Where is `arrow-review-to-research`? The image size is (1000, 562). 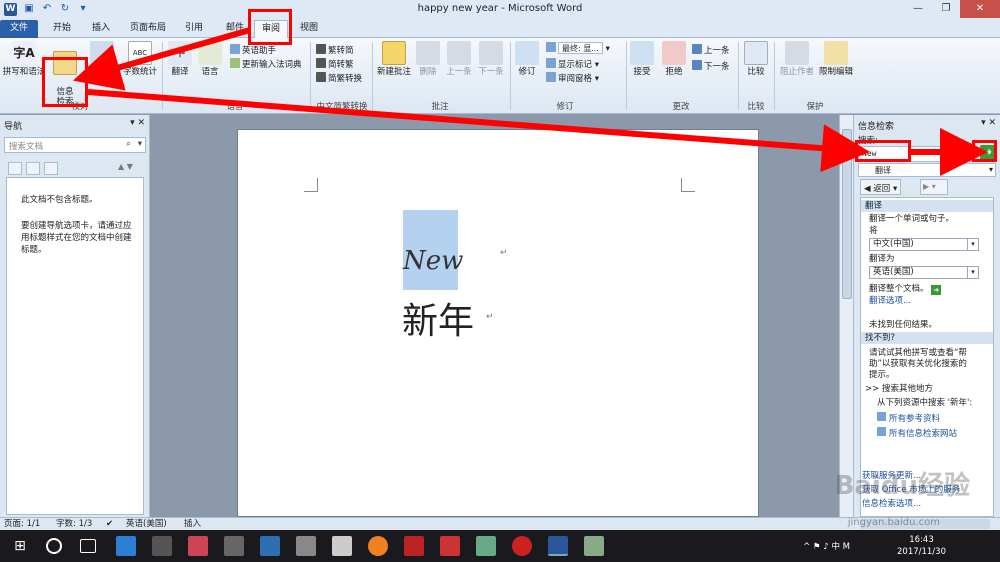
arrow-review-to-research is located at coordinates (161, 59).